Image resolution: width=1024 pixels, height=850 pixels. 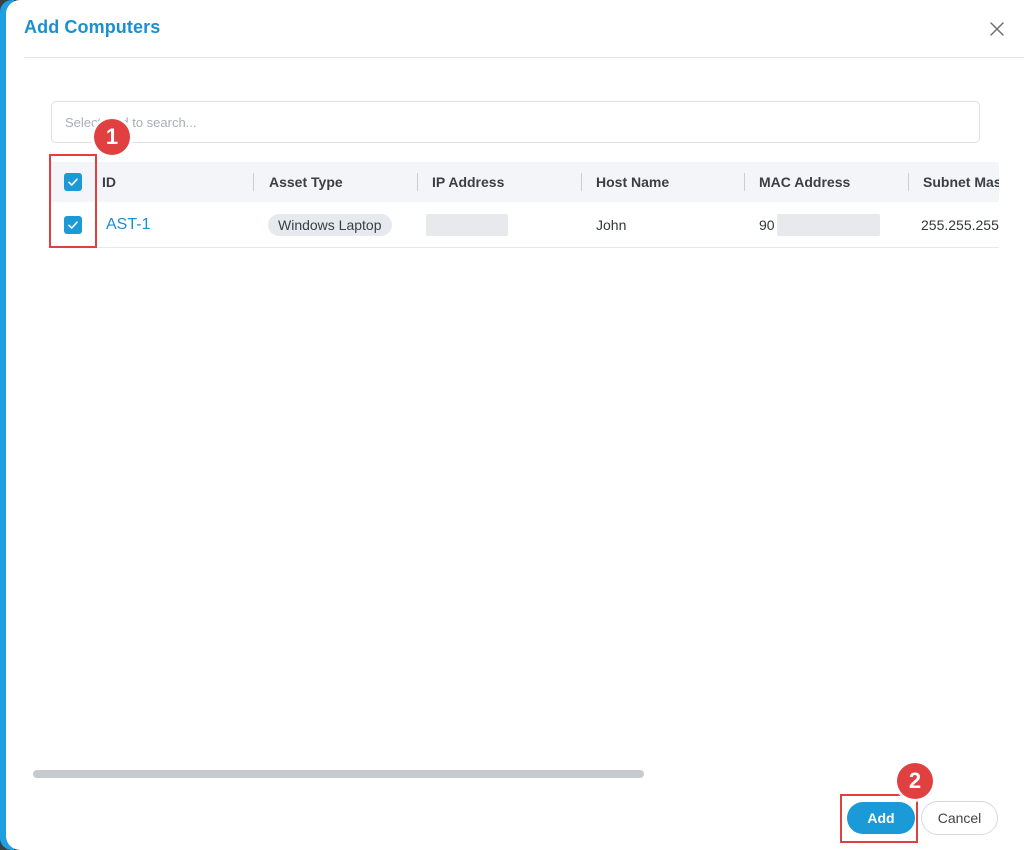 I want to click on callout-badge-2: 2, so click(x=915, y=781).